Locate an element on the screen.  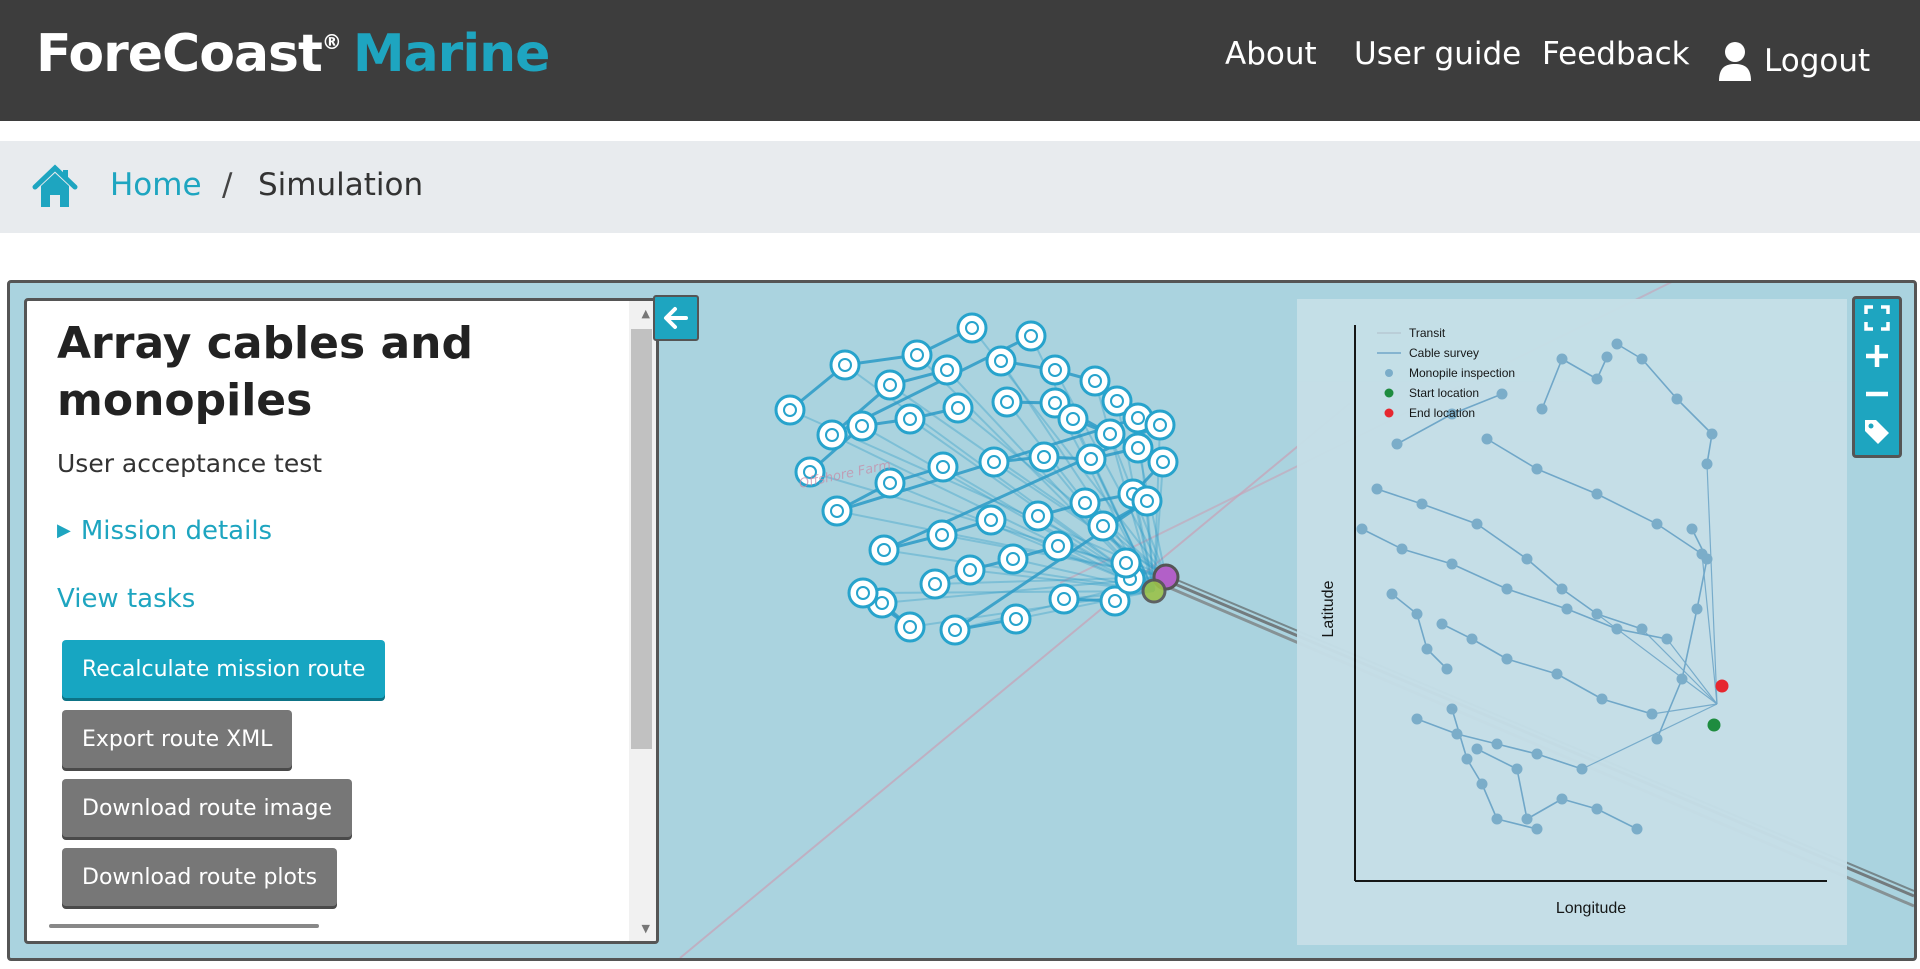
download-plots-button: Download route plots is located at coordinates (200, 877).